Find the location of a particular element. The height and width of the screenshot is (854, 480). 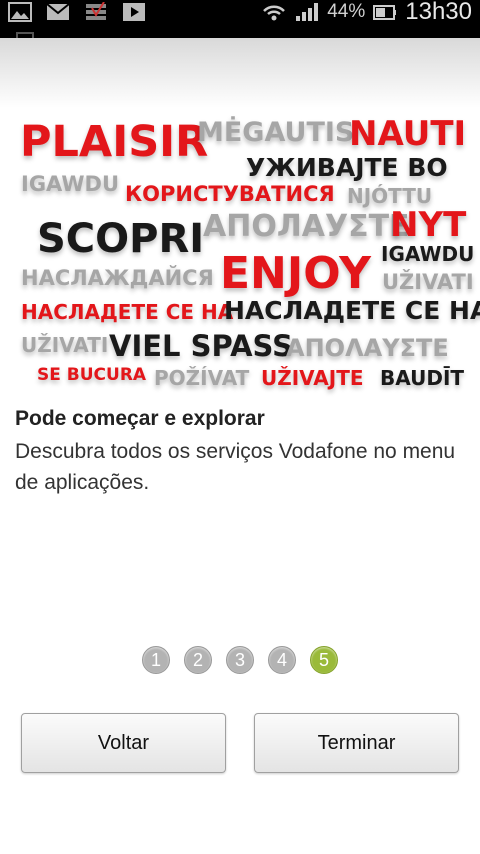

system-icons: 44% 13h30 is located at coordinates (366, 12).